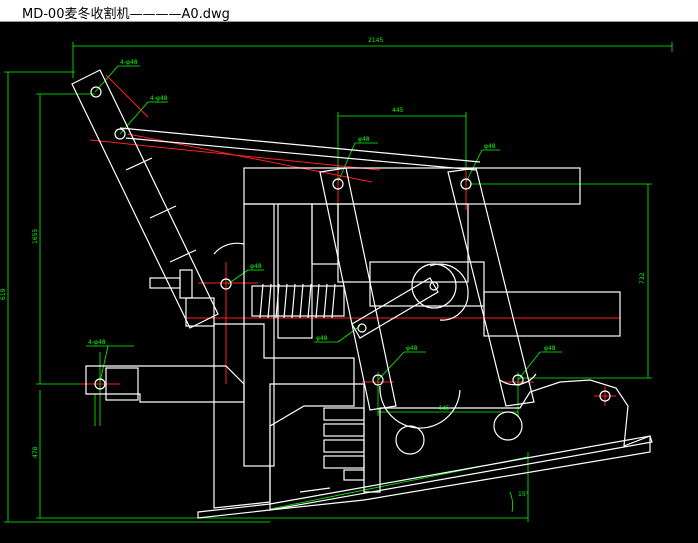 Image resolution: width=698 pixels, height=543 pixels. I want to click on hole-label-bottom-1: φ48, so click(412, 348).